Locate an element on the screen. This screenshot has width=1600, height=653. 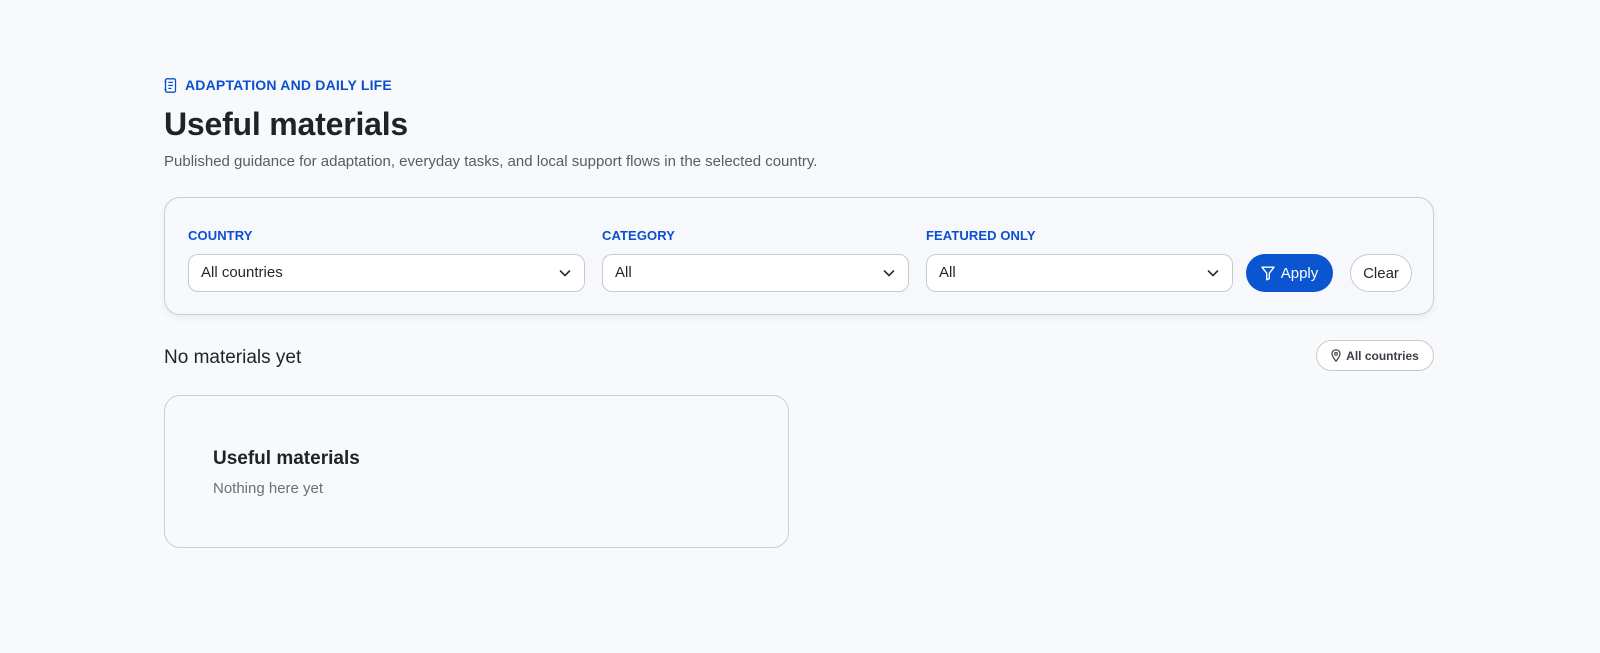
empty-state-title: Useful materials is located at coordinates (286, 458).